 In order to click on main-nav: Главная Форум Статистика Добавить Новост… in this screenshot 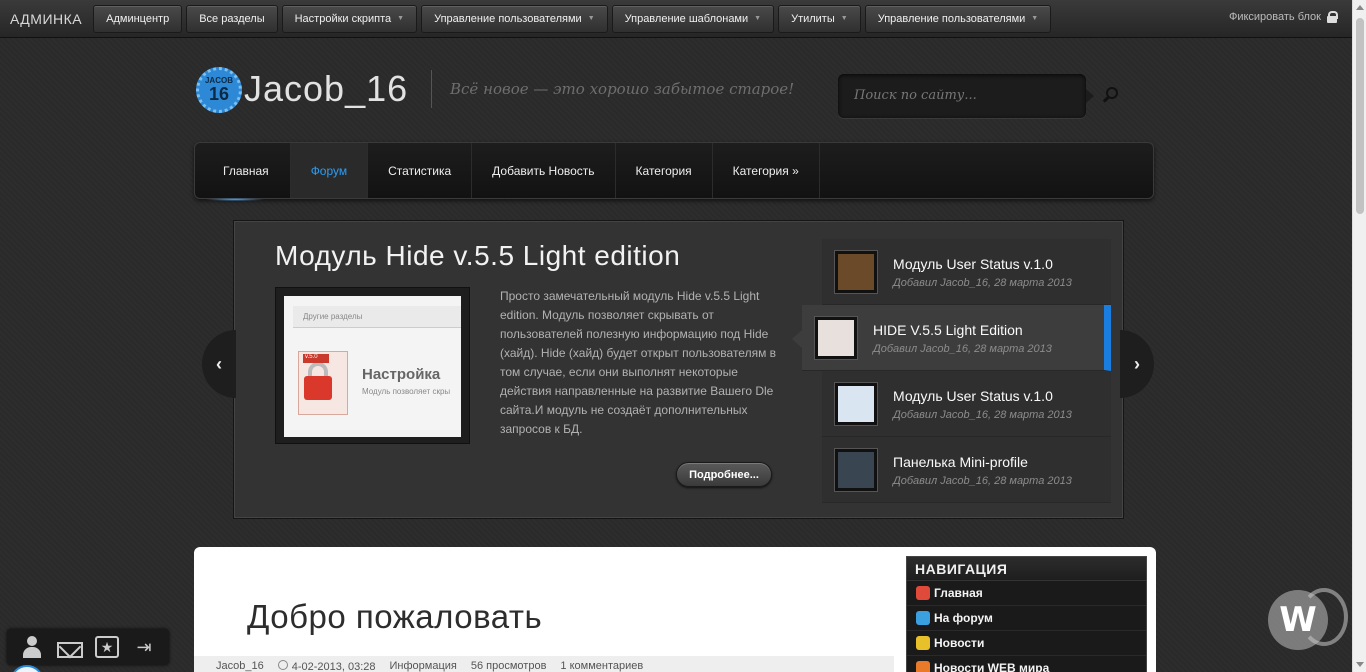, I will do `click(674, 171)`.